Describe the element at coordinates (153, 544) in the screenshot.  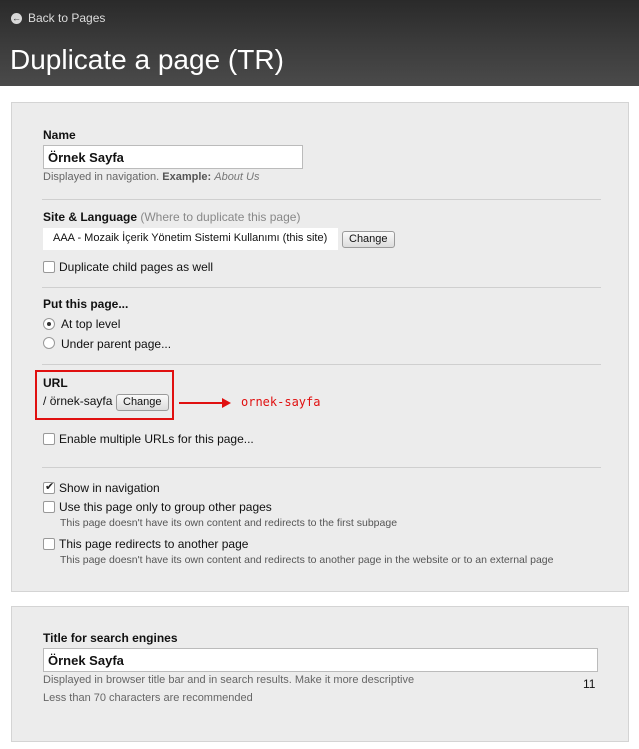
I see `redirect-label: This page redirects to another page` at that location.